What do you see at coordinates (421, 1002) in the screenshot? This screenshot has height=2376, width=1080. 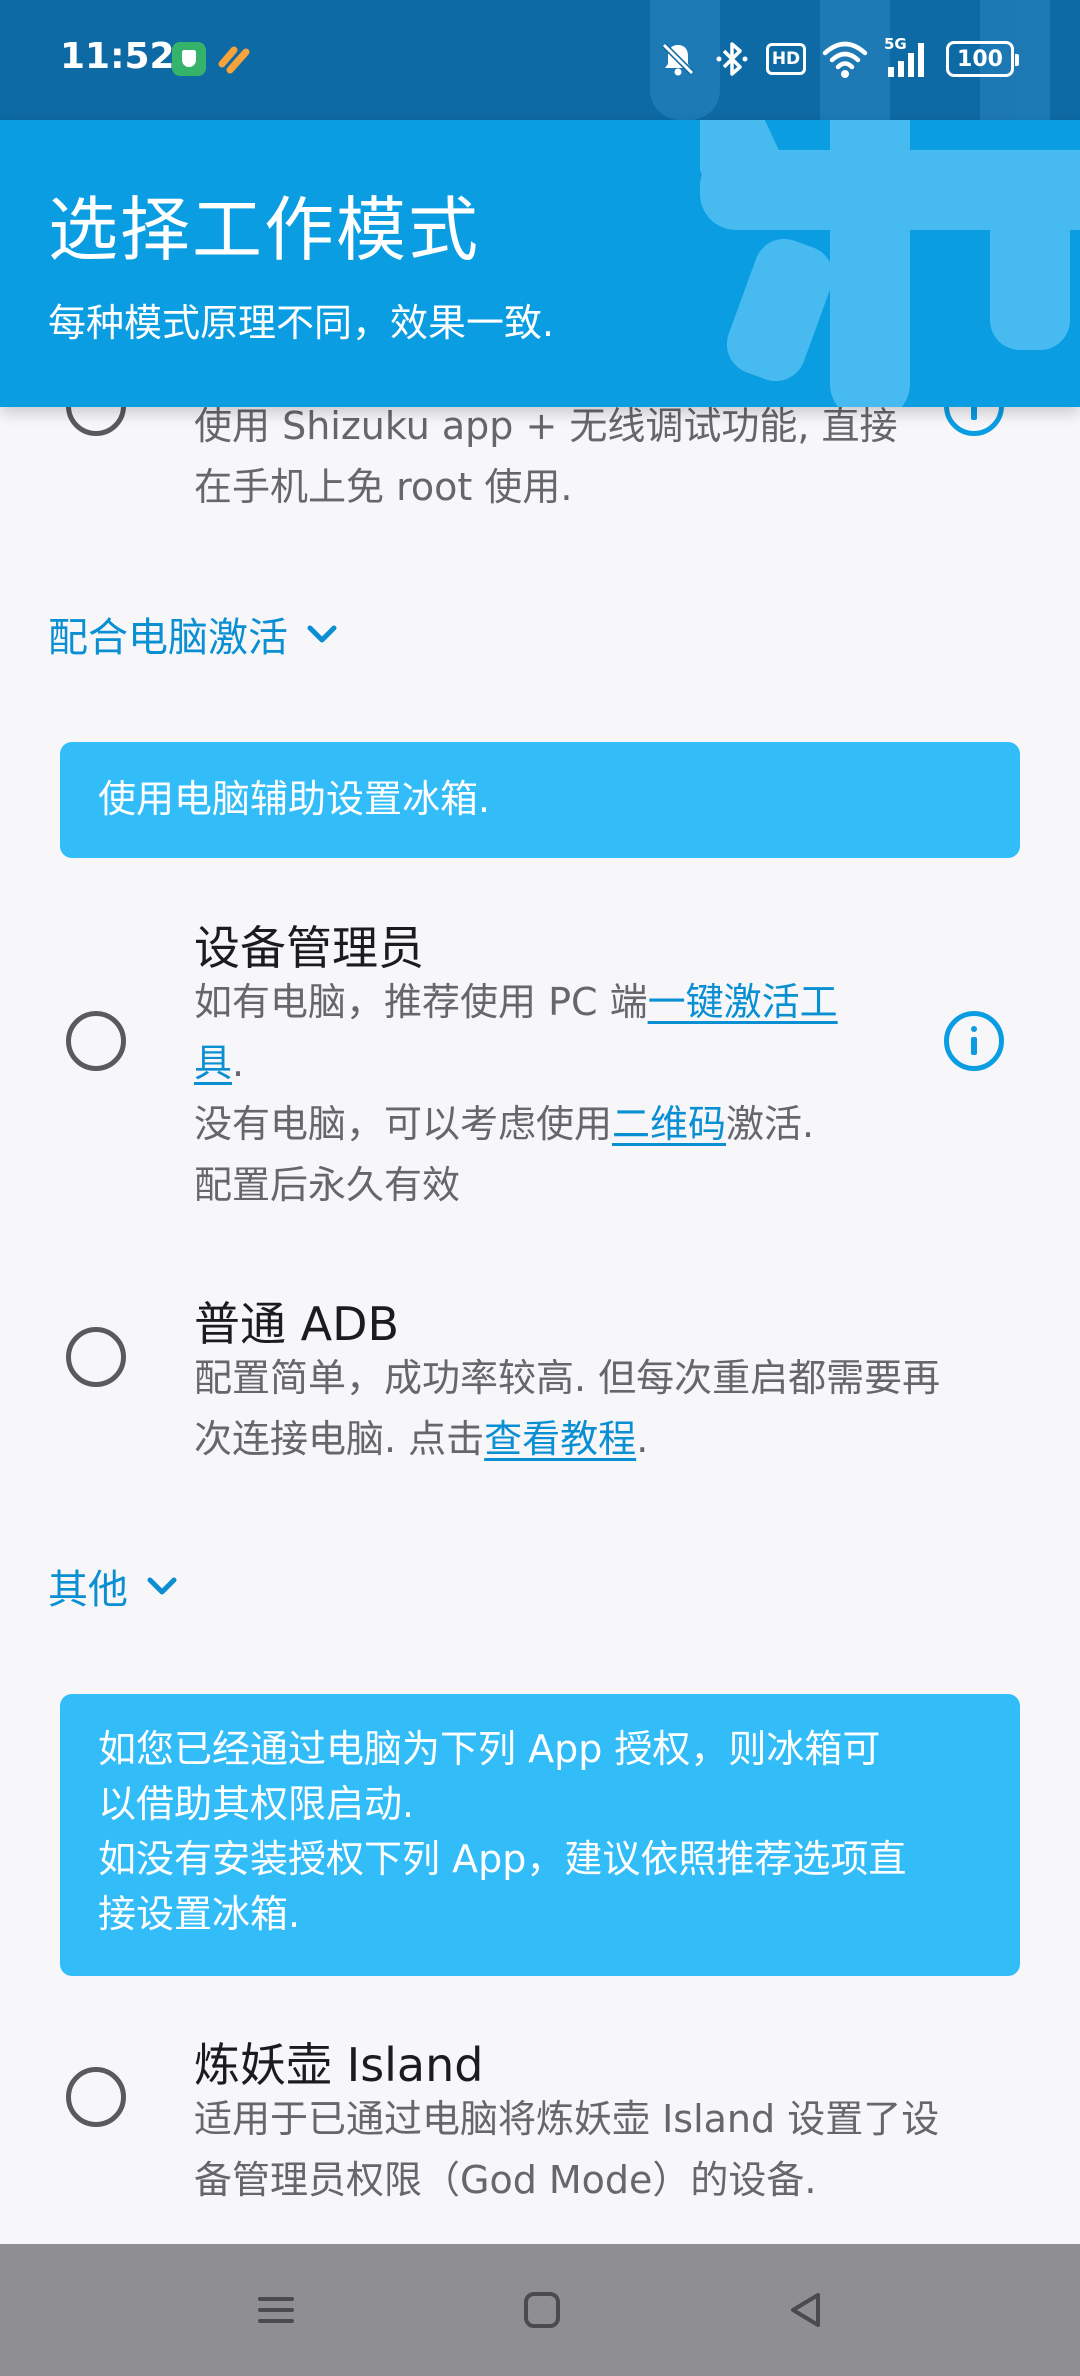 I see `description-text: 如有电脑，推荐使用 PC 端` at bounding box center [421, 1002].